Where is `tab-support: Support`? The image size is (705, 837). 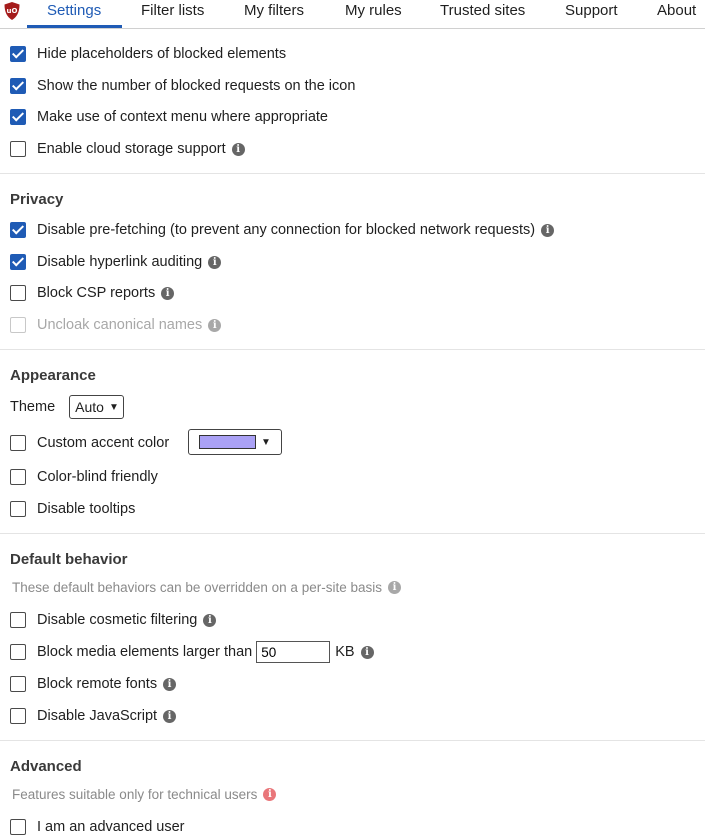
tab-support: Support is located at coordinates (591, 14).